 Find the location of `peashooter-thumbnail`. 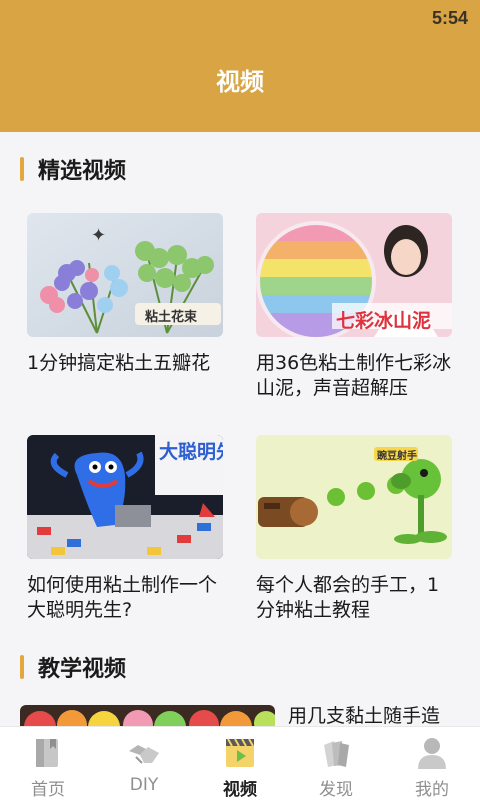

peashooter-thumbnail is located at coordinates (354, 497).